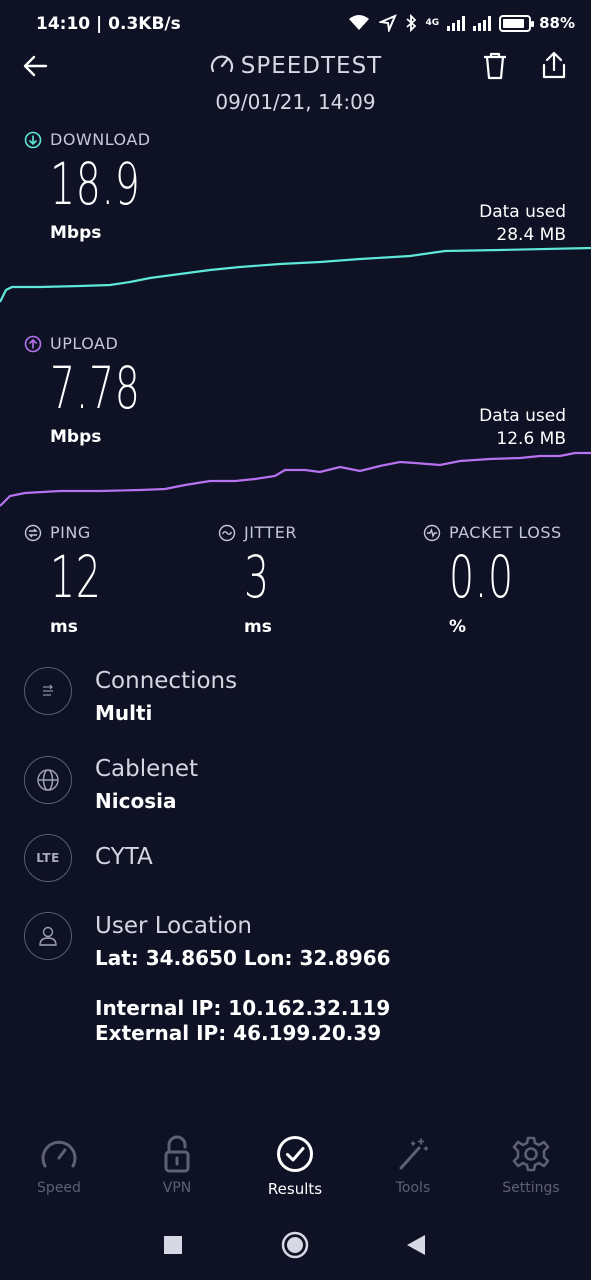 Image resolution: width=591 pixels, height=1280 pixels. What do you see at coordinates (238, 1033) in the screenshot?
I see `external-ip: External IP: 46.199.20.39` at bounding box center [238, 1033].